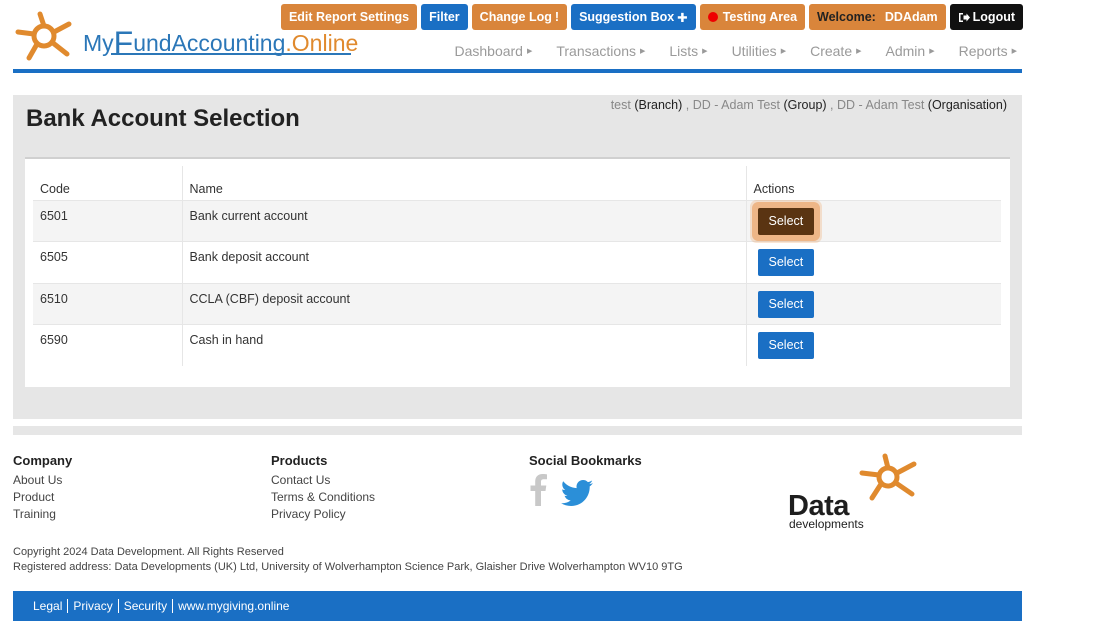  I want to click on plus-icon: ✚, so click(682, 17).